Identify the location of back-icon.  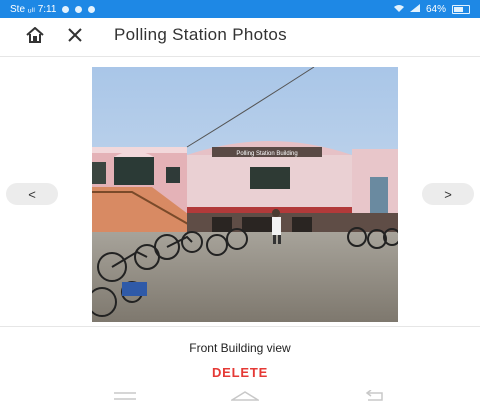
(375, 396).